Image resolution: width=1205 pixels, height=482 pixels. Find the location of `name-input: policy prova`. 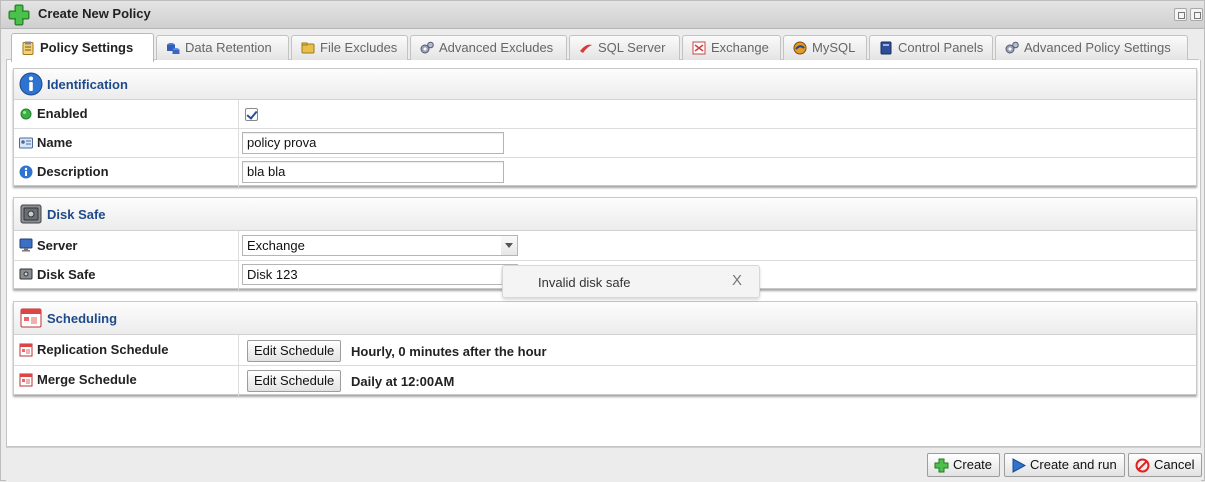

name-input: policy prova is located at coordinates (373, 143).